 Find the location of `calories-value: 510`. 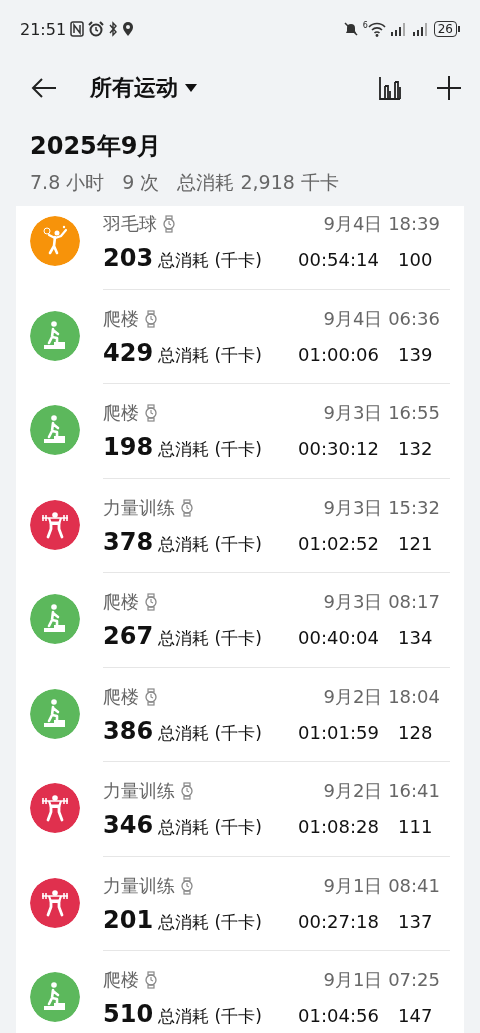

calories-value: 510 is located at coordinates (128, 1014).